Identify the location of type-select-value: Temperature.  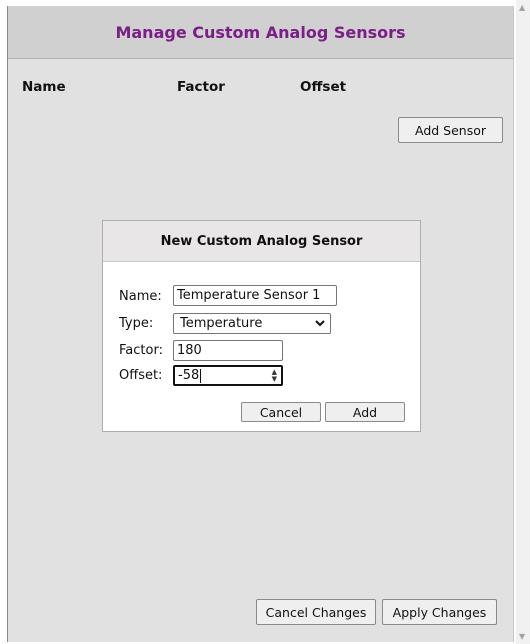
(221, 323).